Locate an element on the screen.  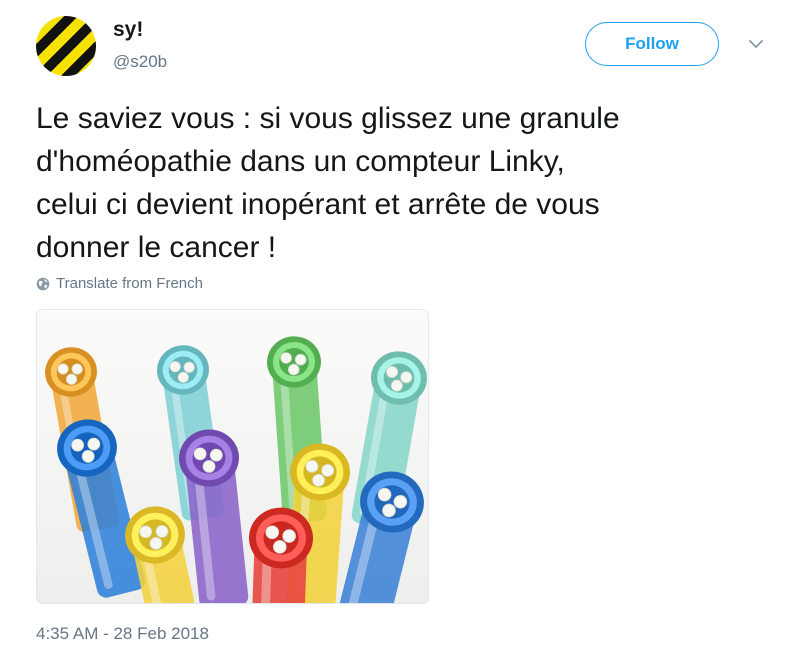
translate-link: Translate from French is located at coordinates (119, 283).